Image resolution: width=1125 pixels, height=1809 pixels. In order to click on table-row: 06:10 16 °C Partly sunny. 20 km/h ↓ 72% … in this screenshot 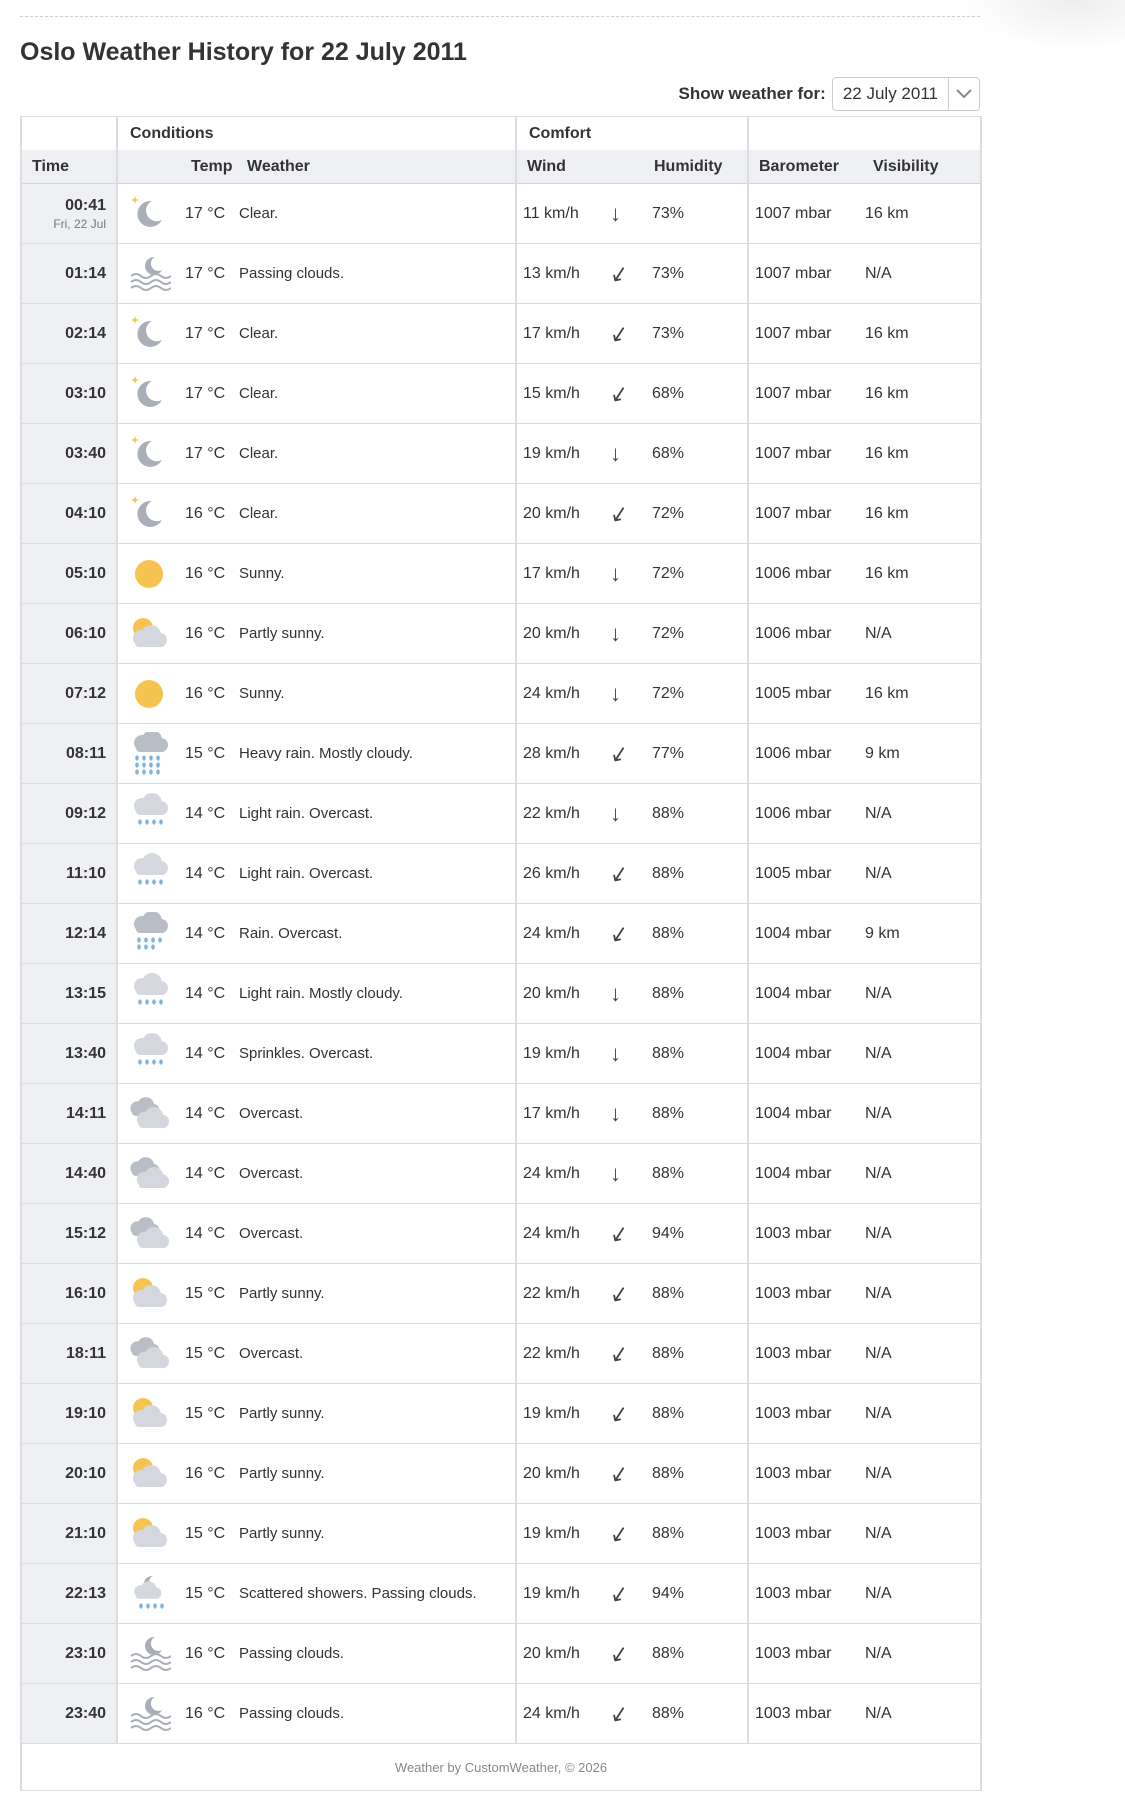, I will do `click(501, 633)`.